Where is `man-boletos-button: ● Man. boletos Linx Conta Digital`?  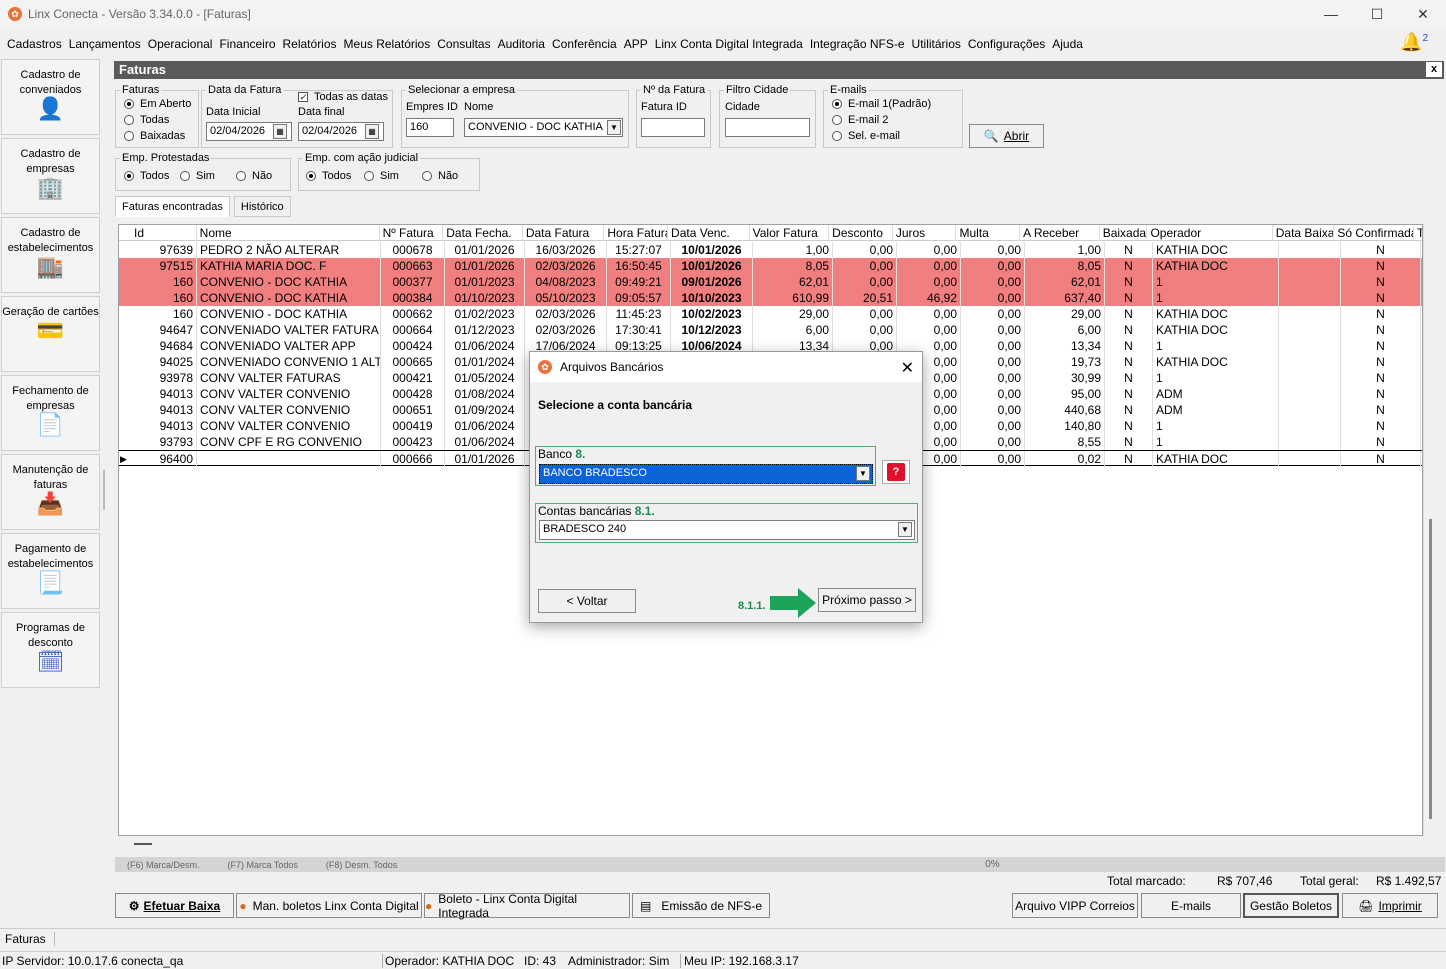 man-boletos-button: ● Man. boletos Linx Conta Digital is located at coordinates (329, 905).